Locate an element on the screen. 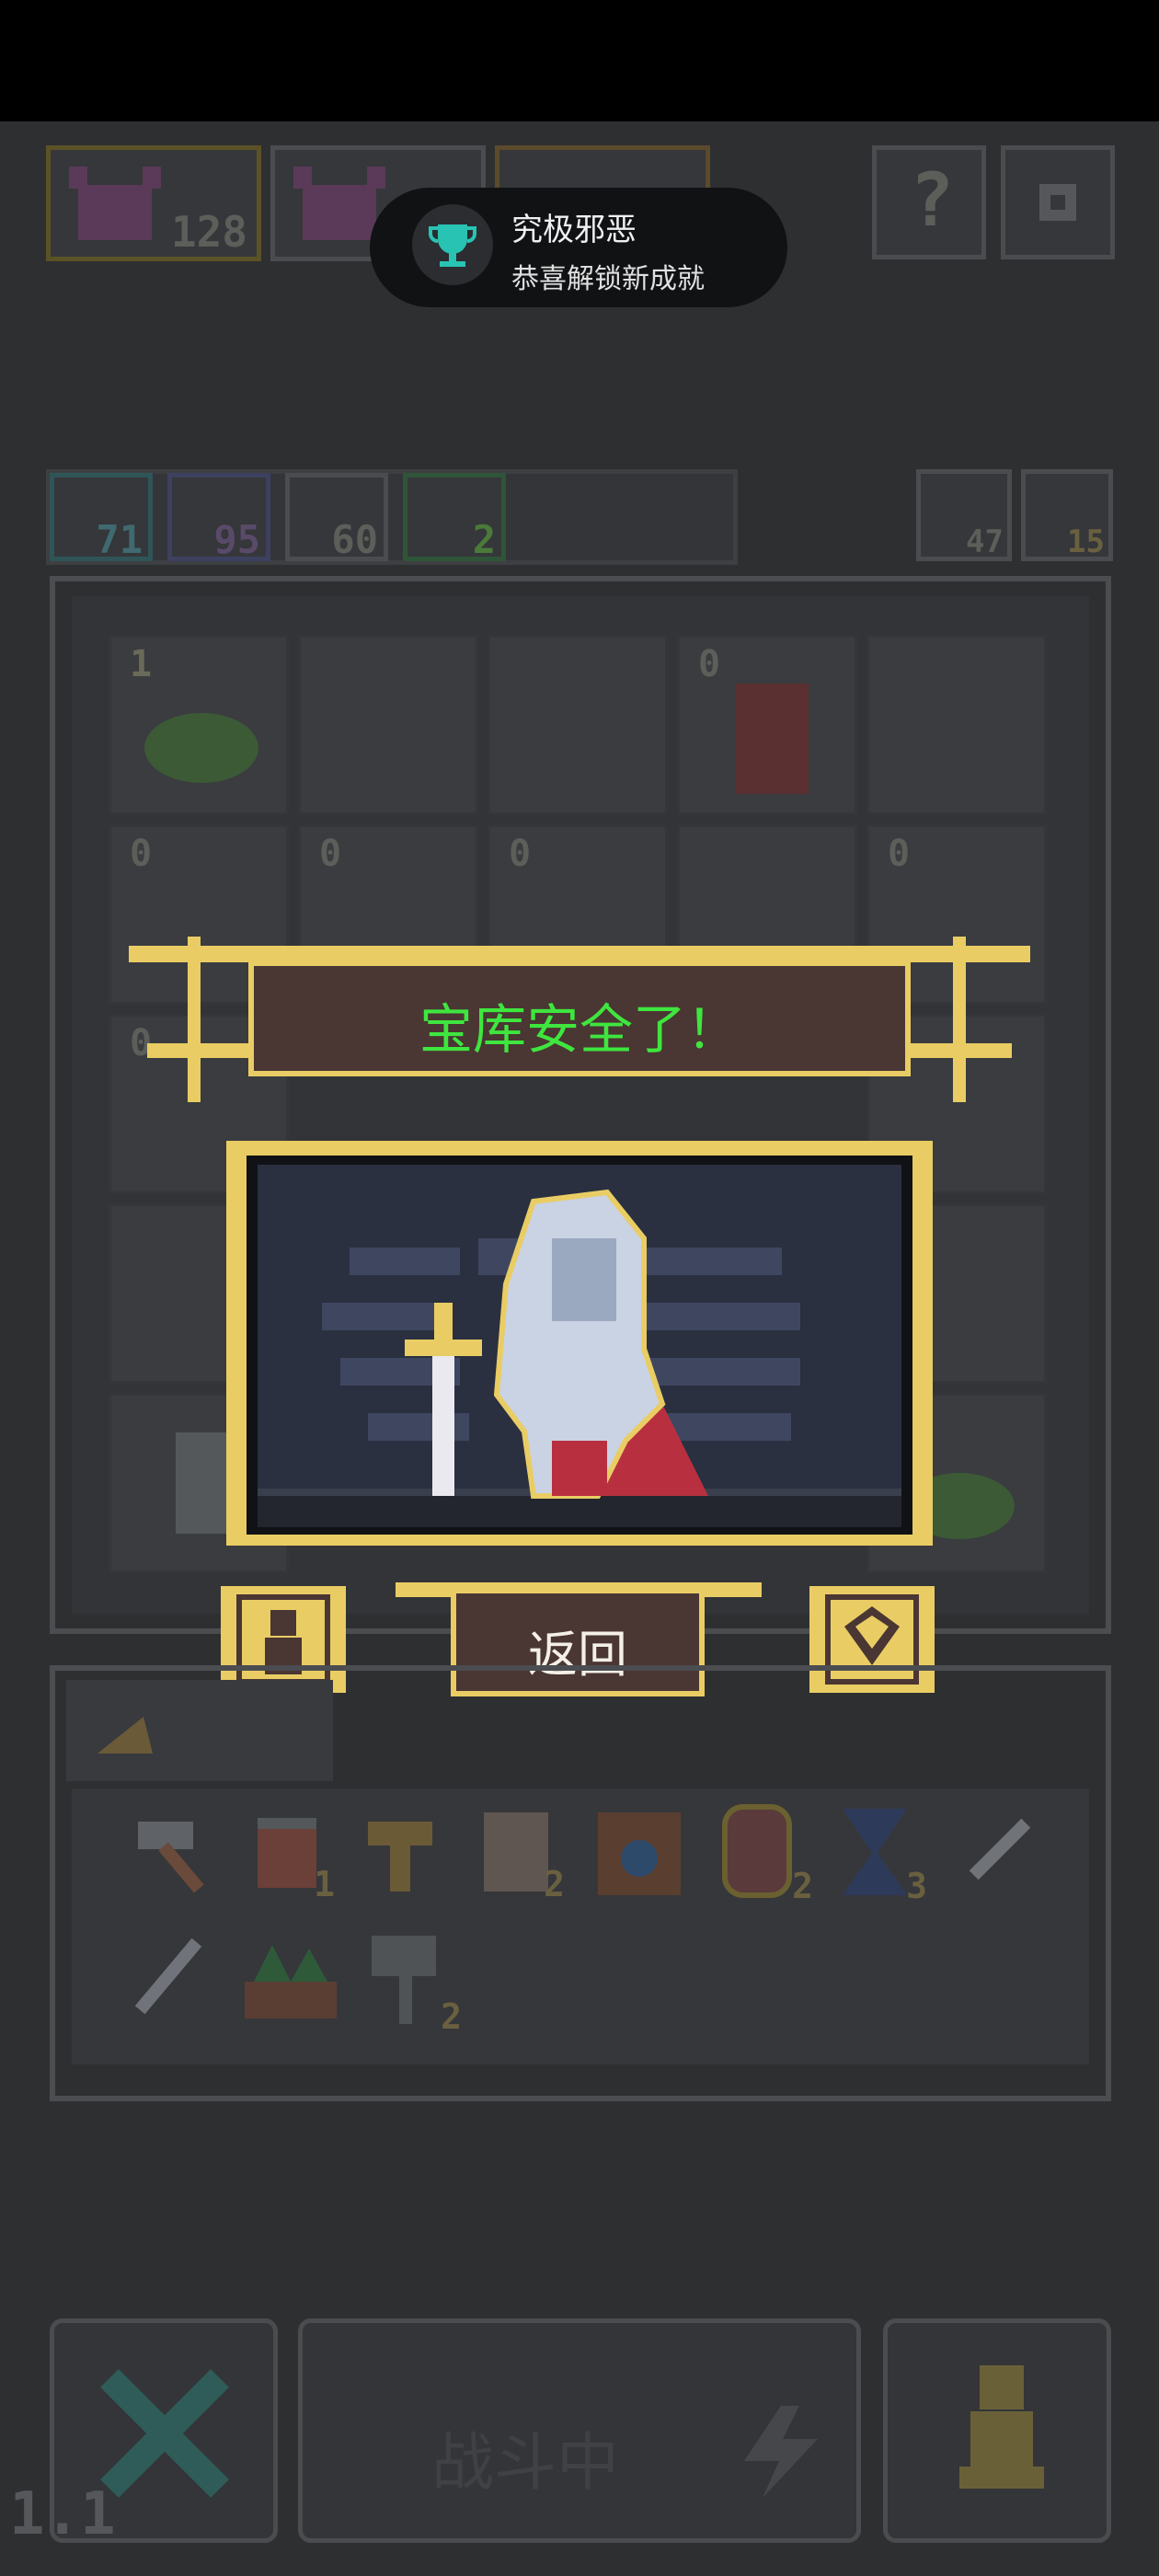 This screenshot has width=1159, height=2576. dagger-icon is located at coordinates (1000, 1849).